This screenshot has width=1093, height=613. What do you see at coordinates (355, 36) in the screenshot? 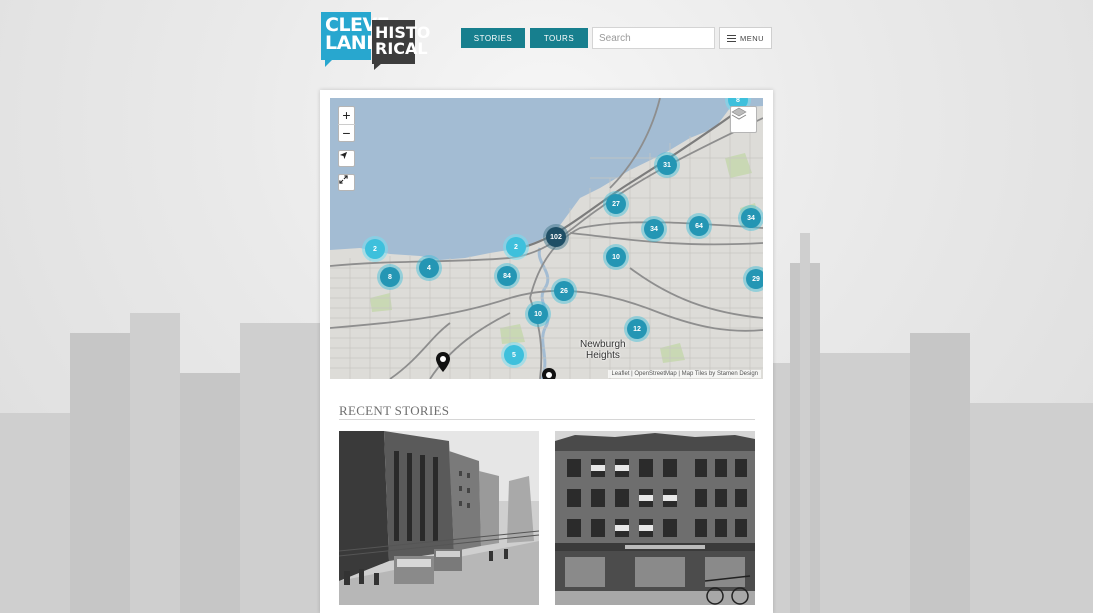
I see `logo-cleveland: CLEVE LAND` at bounding box center [355, 36].